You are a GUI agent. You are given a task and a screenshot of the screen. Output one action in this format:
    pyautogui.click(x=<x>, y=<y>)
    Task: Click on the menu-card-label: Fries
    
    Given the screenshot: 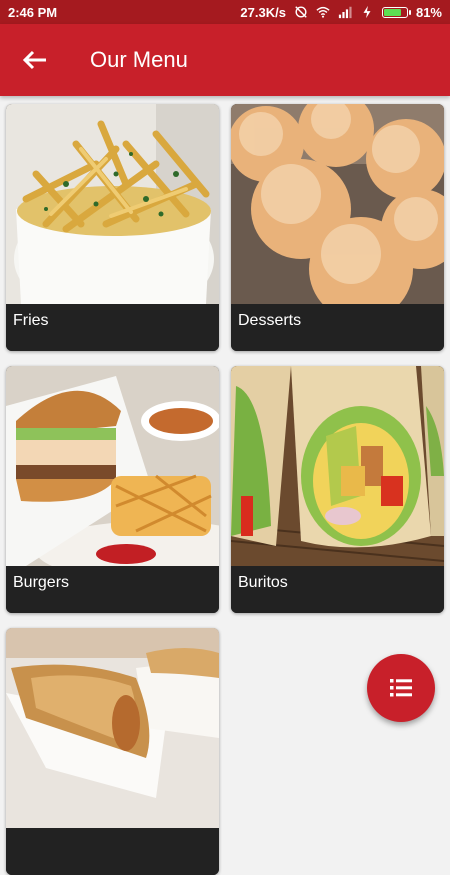 What is the action you would take?
    pyautogui.click(x=112, y=327)
    